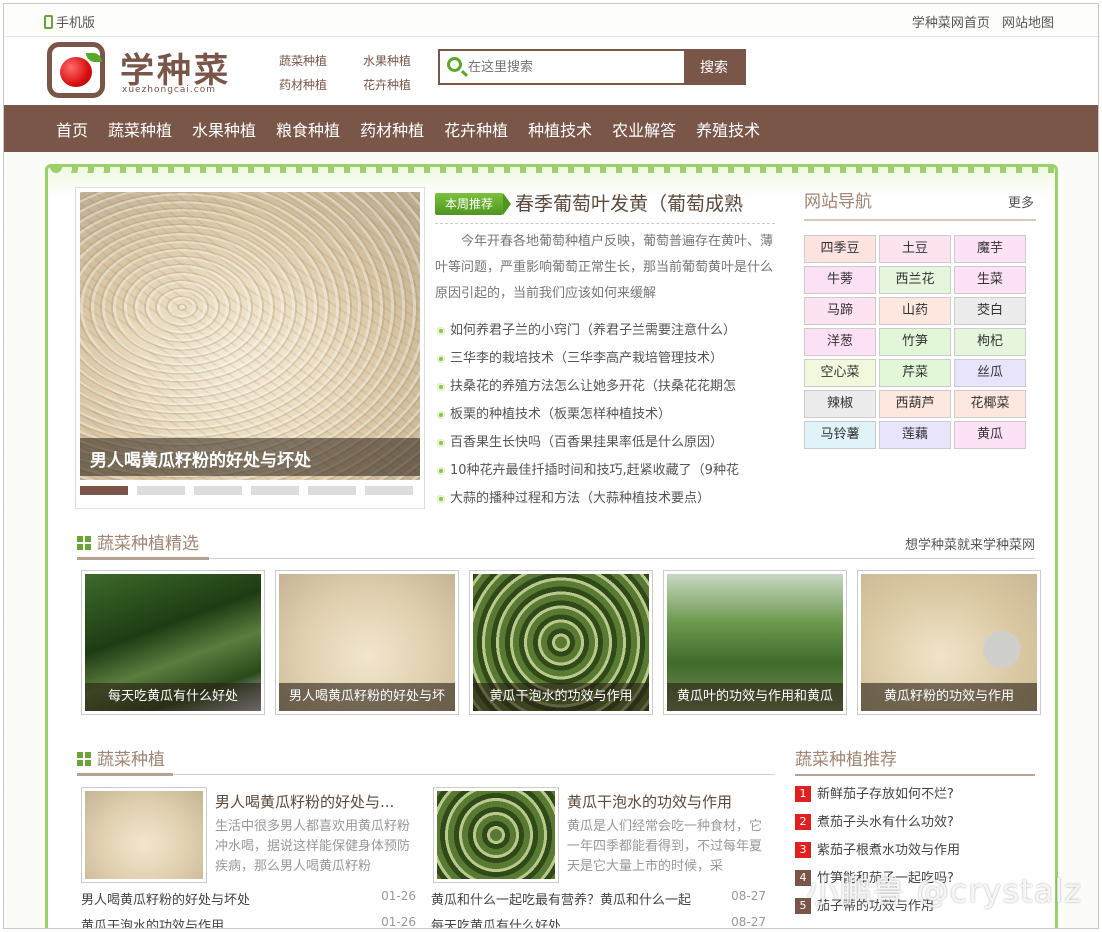  I want to click on sitenav-header: 网站导航 更多, so click(920, 204).